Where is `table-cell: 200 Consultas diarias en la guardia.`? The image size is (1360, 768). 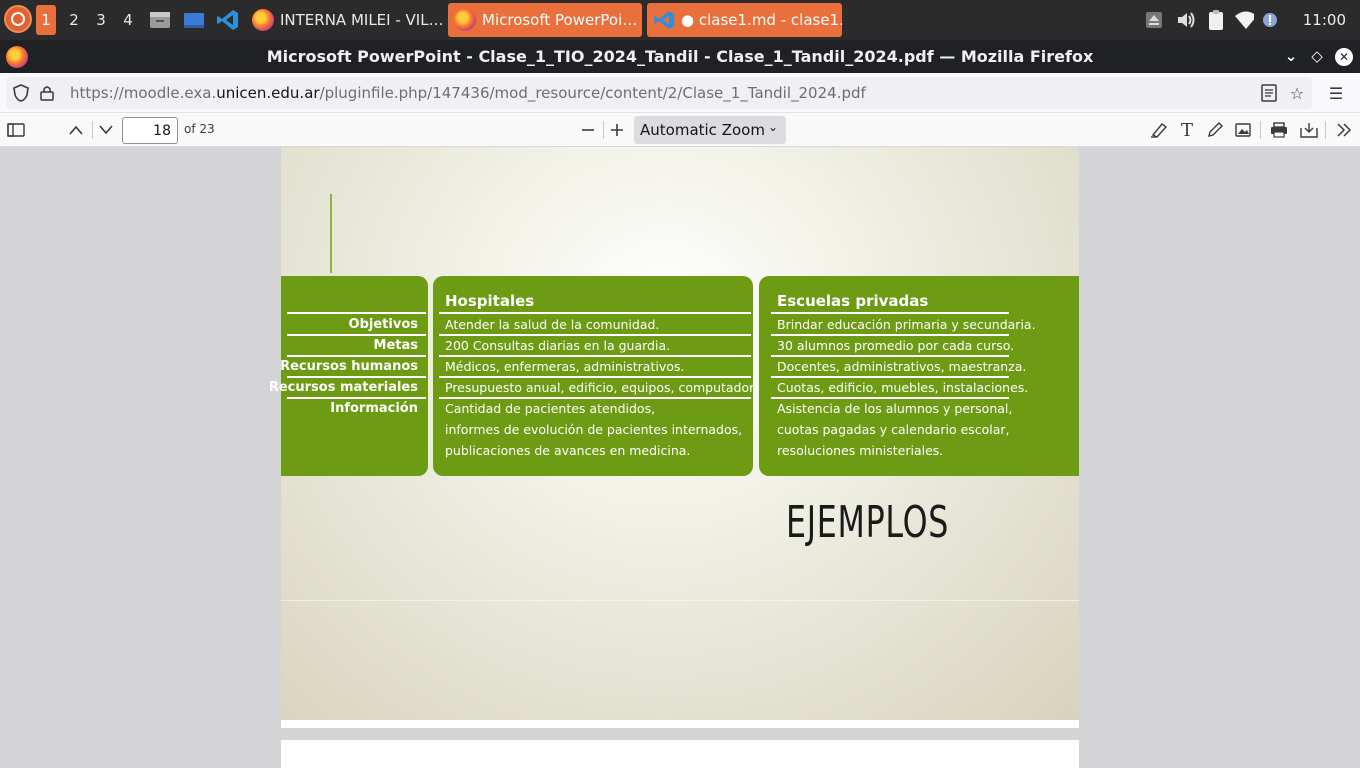 table-cell: 200 Consultas diarias en la guardia. is located at coordinates (558, 345).